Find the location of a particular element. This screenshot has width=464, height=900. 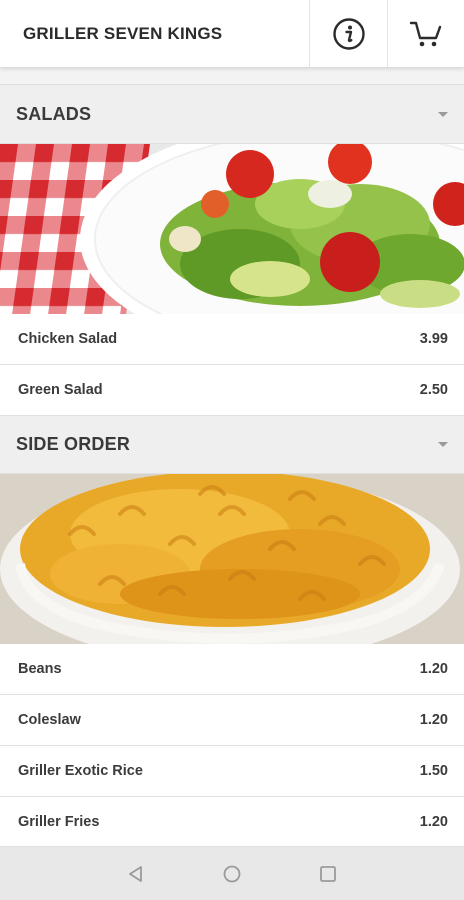

info-button is located at coordinates (348, 33).